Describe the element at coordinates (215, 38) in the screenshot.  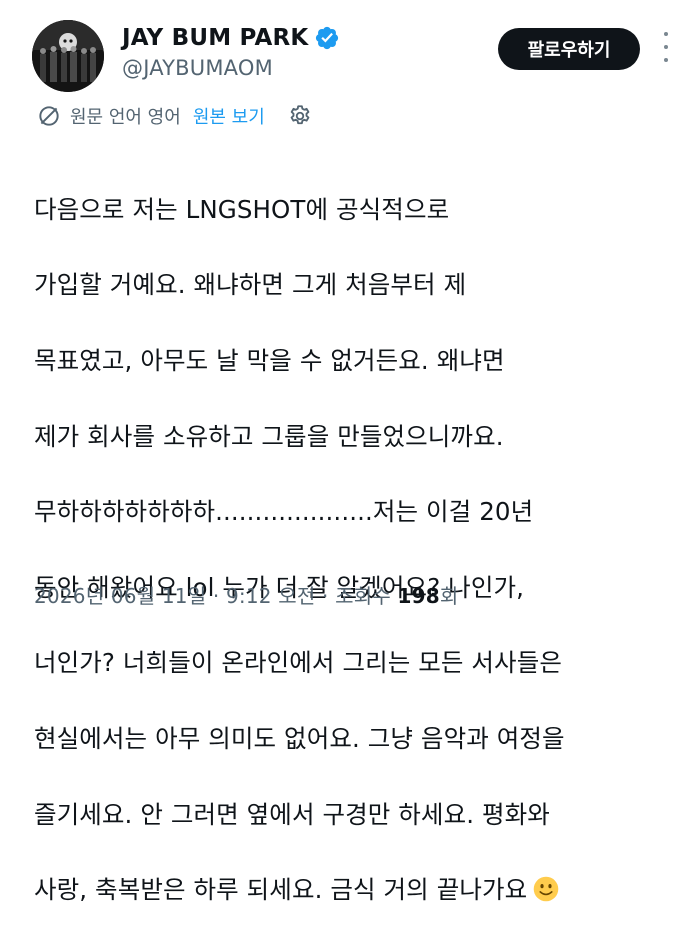
I see `author-display-name: JAY BUM PARK` at that location.